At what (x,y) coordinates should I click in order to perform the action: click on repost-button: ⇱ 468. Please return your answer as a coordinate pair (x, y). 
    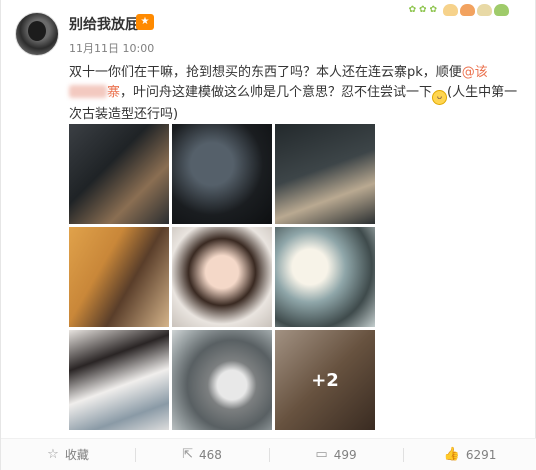
    Looking at the image, I should click on (202, 454).